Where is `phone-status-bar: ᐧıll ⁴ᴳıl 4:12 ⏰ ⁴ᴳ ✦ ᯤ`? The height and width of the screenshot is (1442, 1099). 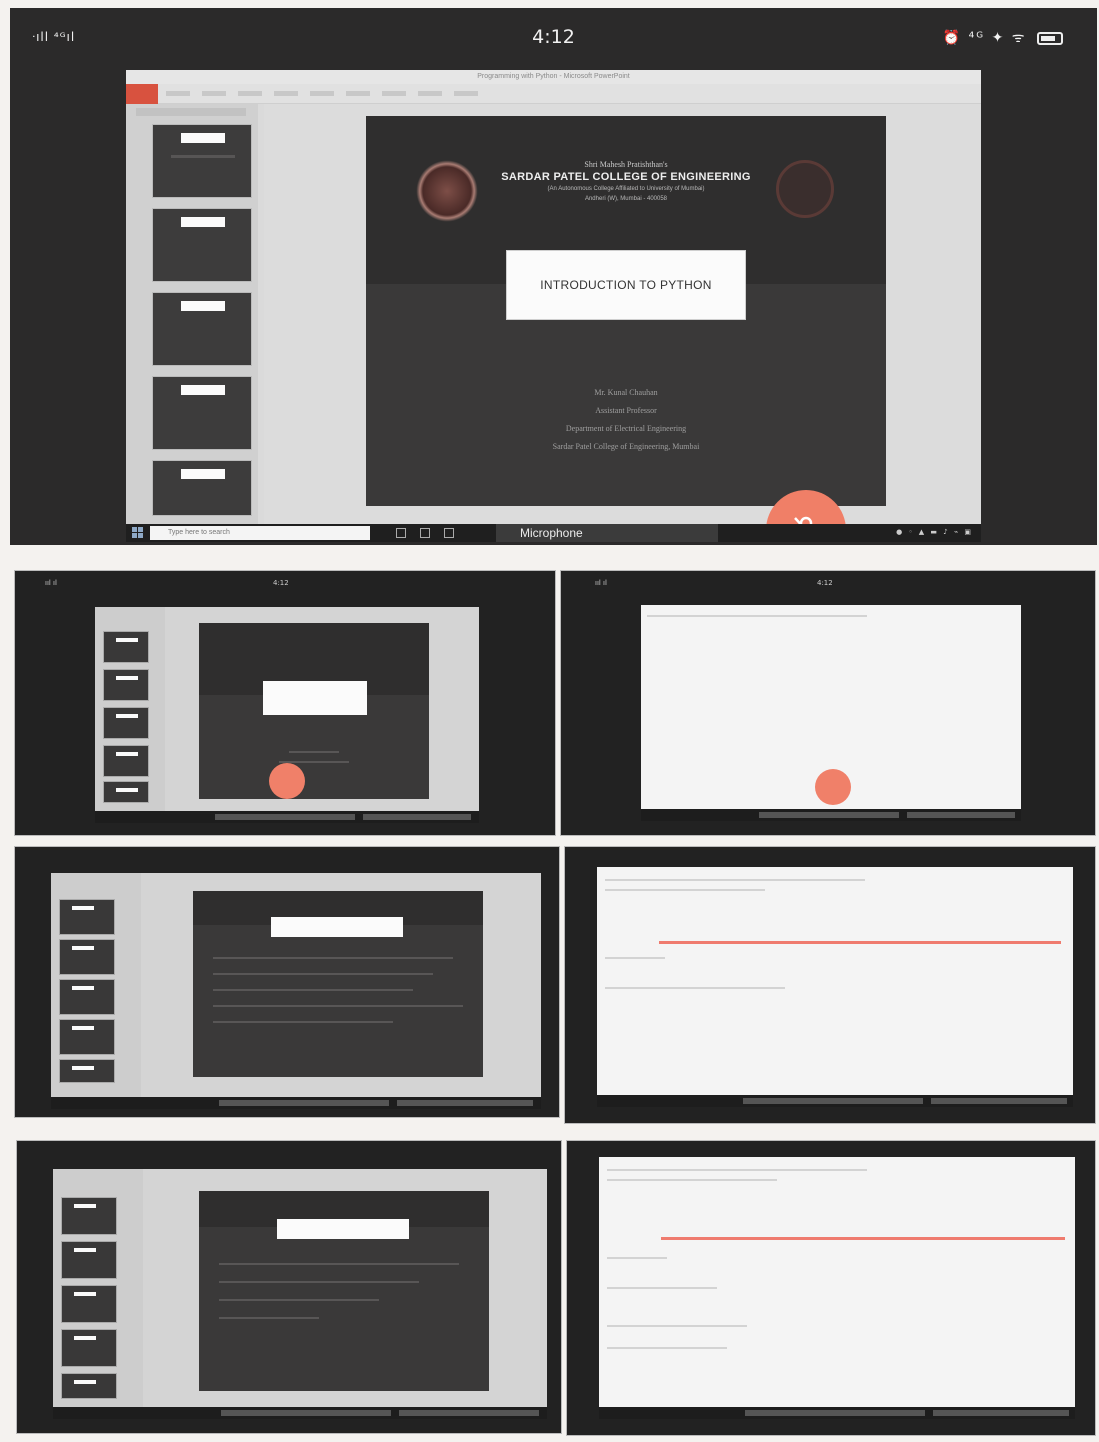 phone-status-bar: ᐧıll ⁴ᴳıl 4:12 ⏰ ⁴ᴳ ✦ ᯤ is located at coordinates (553, 38).